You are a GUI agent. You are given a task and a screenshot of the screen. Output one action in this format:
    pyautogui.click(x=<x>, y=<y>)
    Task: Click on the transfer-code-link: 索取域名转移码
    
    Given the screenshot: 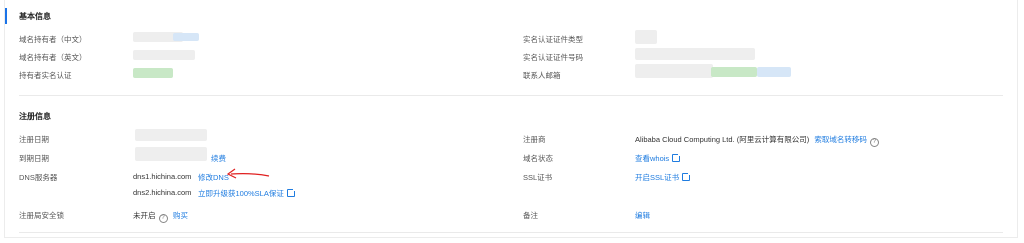 What is the action you would take?
    pyautogui.click(x=840, y=139)
    